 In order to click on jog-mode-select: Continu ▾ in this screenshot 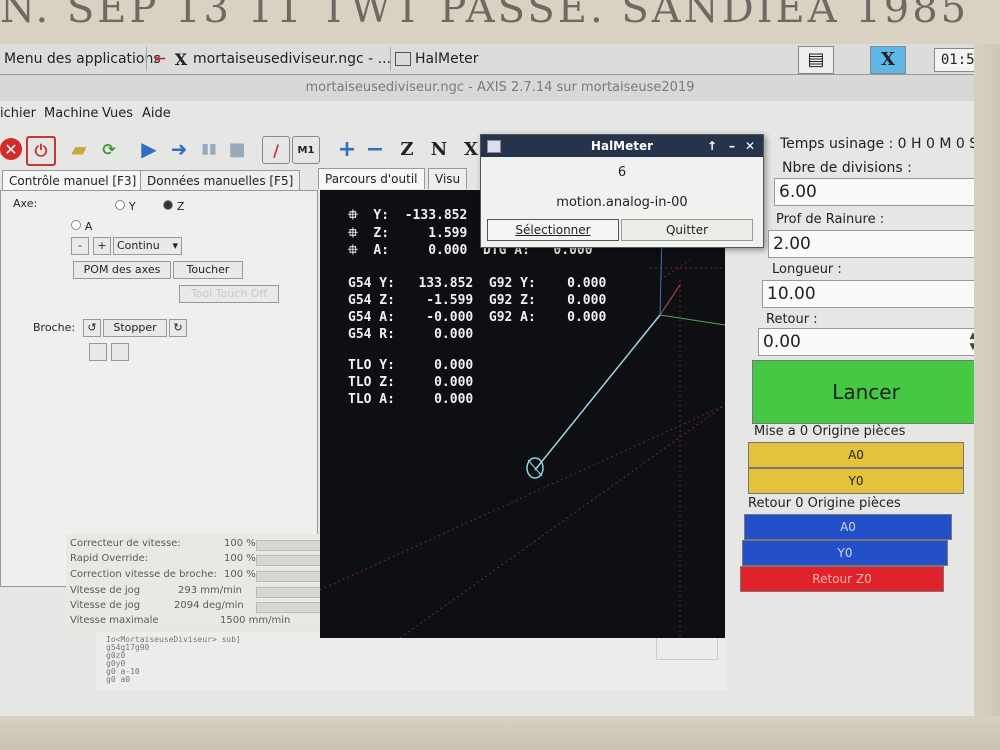, I will do `click(147, 246)`.